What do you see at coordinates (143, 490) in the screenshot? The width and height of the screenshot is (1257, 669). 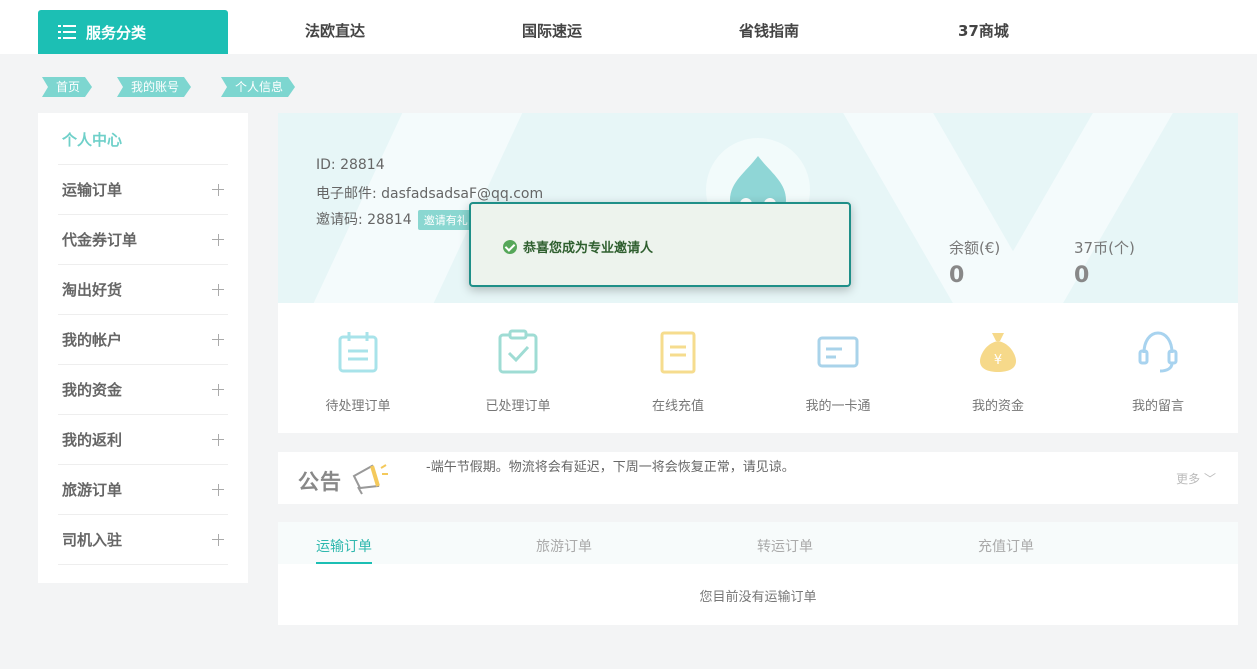 I see `sidebar-item-travel-orders: 旅游订单` at bounding box center [143, 490].